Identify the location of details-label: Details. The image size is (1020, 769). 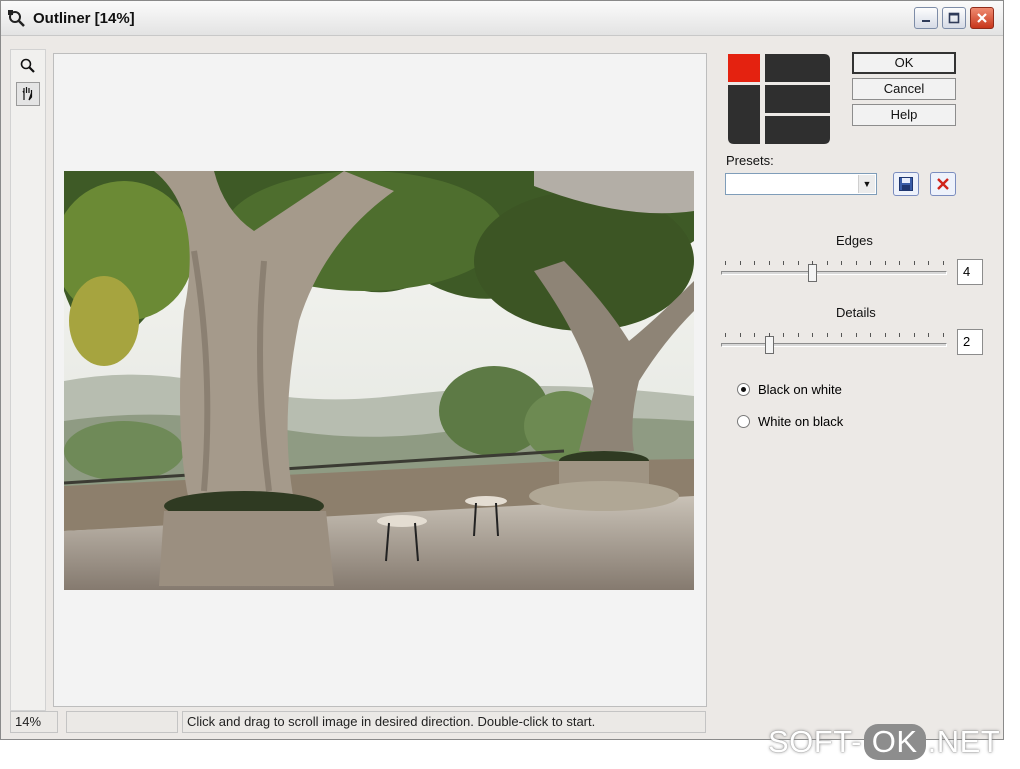
(856, 312).